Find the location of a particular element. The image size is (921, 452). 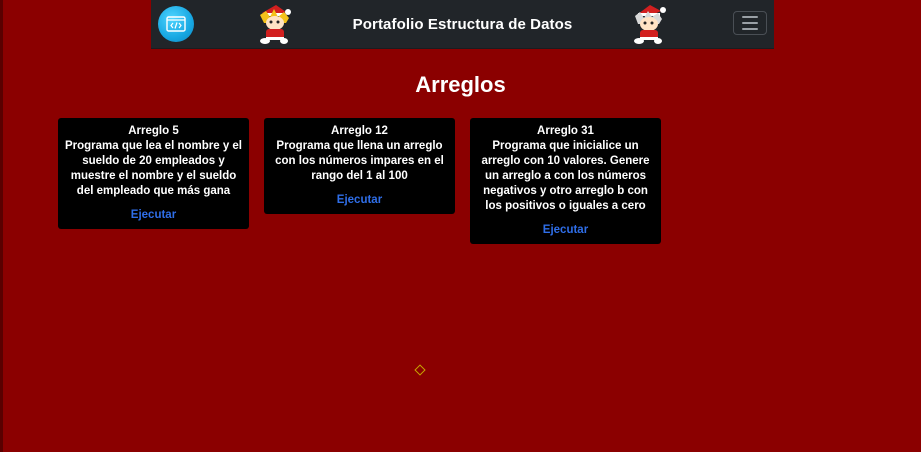

mascot-santa-right-icon is located at coordinates (650, 24).